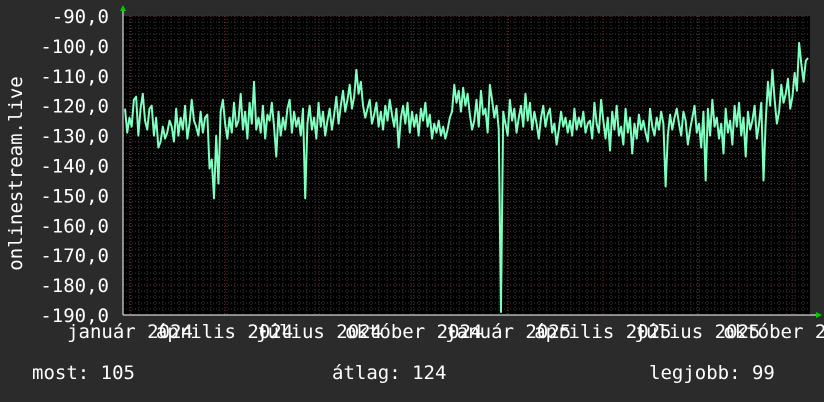 The image size is (824, 402). I want to click on stat-average: átlag: 124, so click(389, 373).